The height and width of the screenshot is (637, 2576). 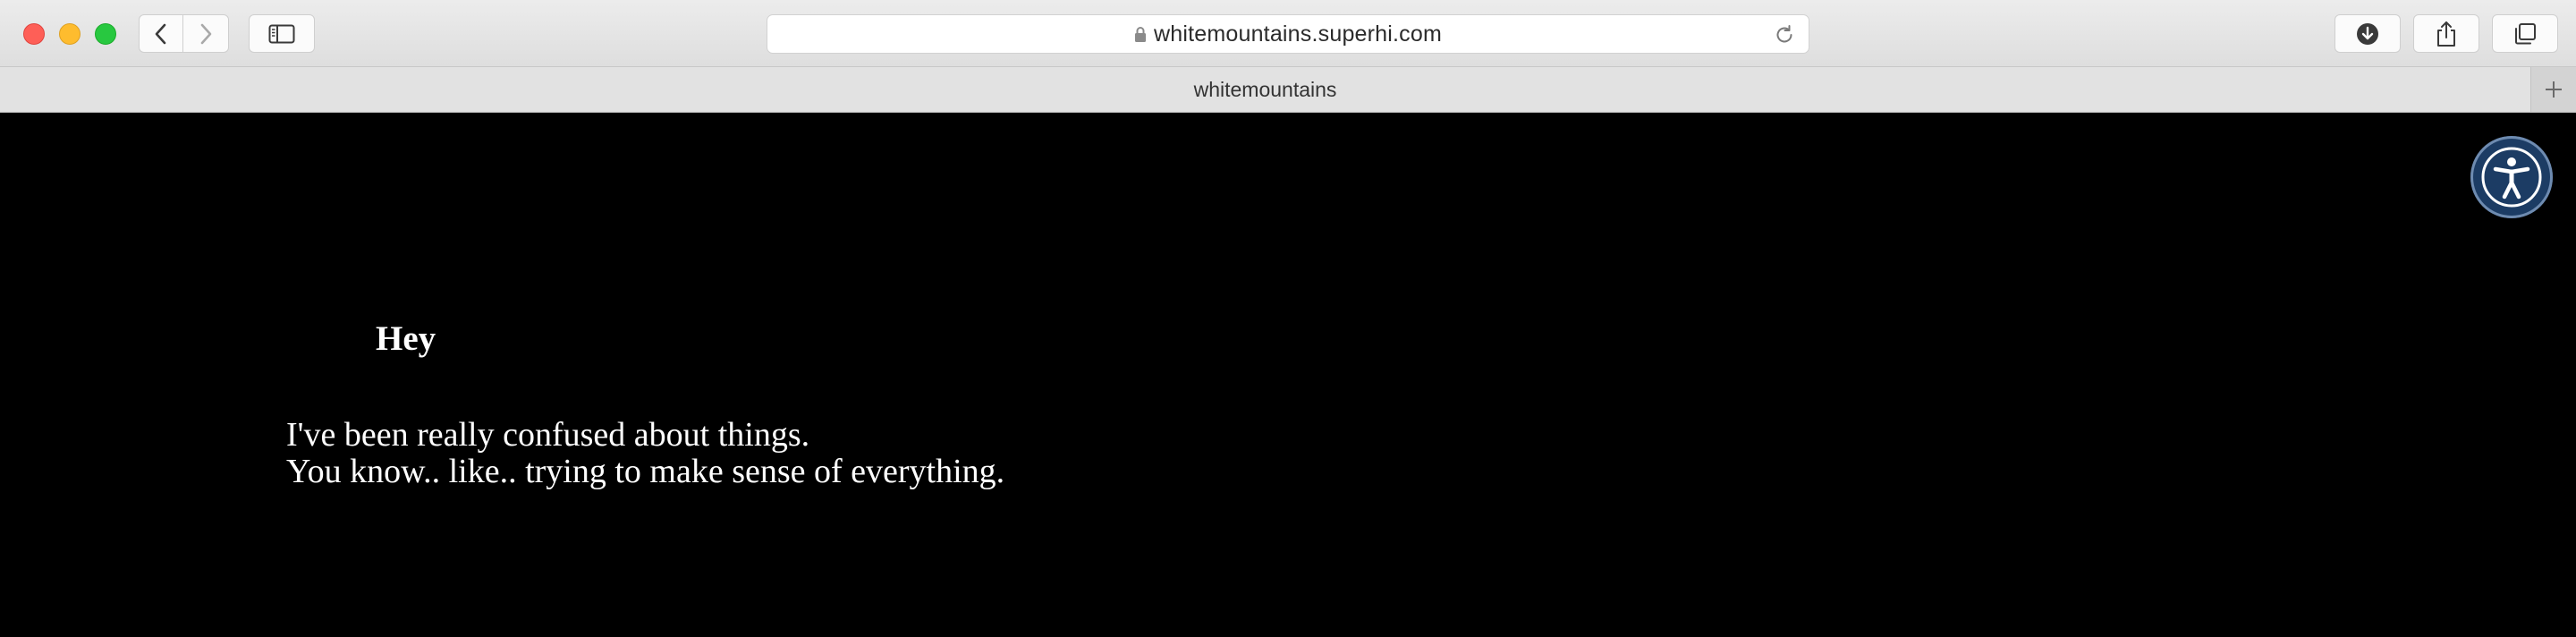 I want to click on active-tab: whitemountains, so click(x=1265, y=89).